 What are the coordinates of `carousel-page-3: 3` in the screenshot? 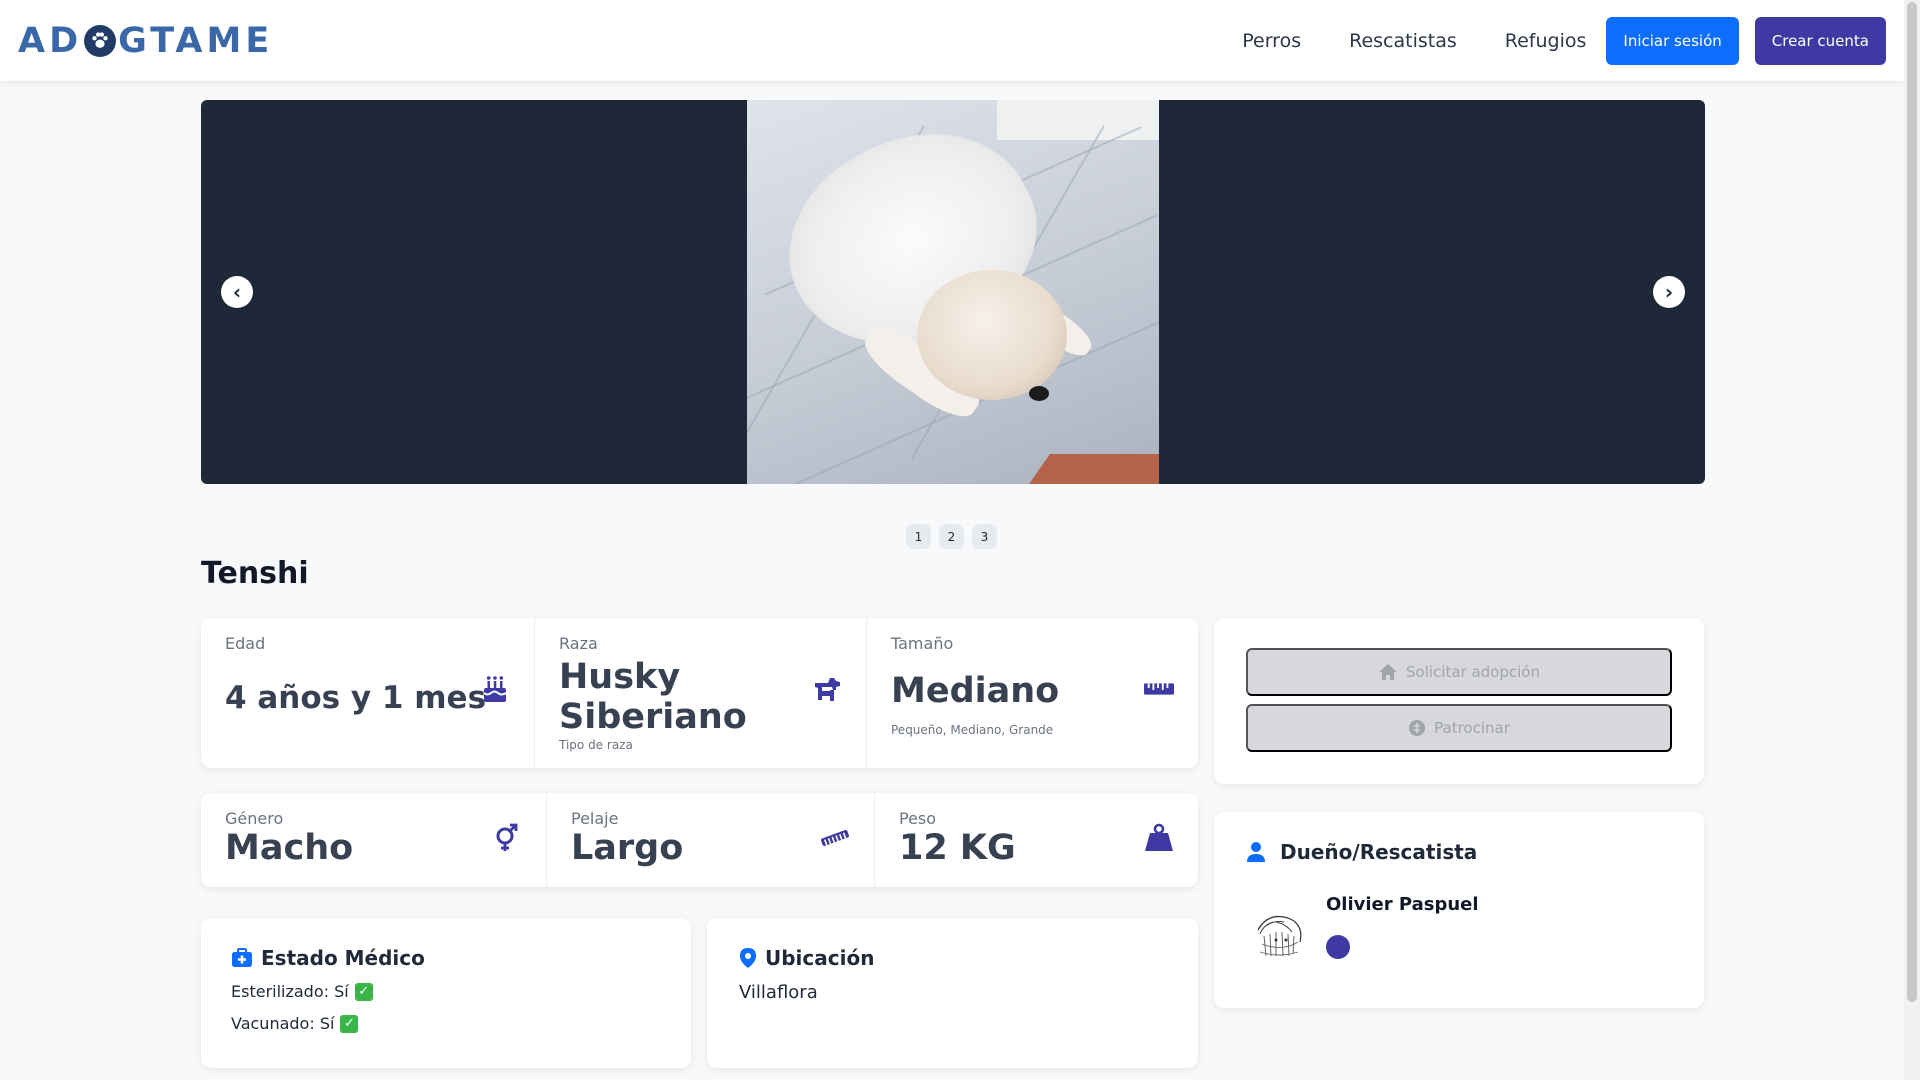 It's located at (984, 536).